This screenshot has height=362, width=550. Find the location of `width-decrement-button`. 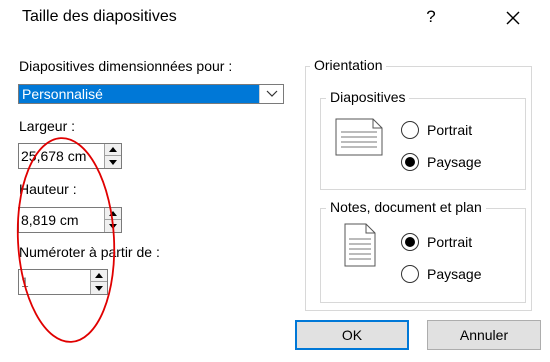

width-decrement-button is located at coordinates (113, 162).